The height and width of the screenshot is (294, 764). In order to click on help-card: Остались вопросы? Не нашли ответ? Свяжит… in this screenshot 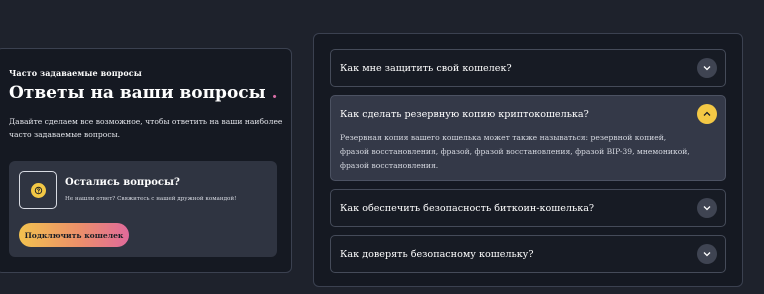, I will do `click(143, 209)`.